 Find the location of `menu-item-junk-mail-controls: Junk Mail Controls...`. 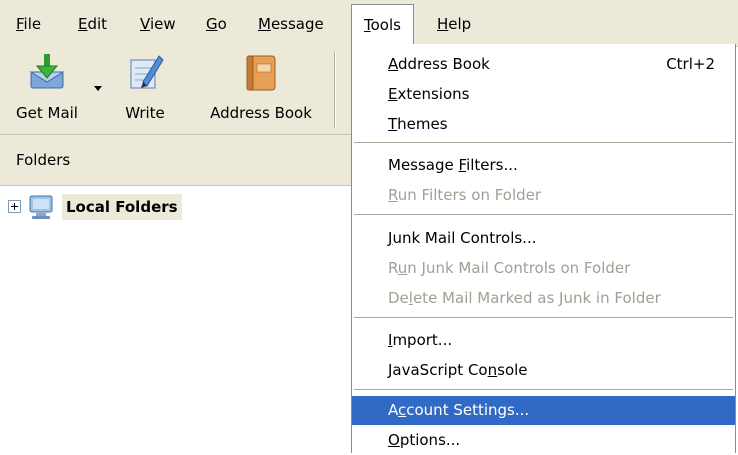

menu-item-junk-mail-controls: Junk Mail Controls... is located at coordinates (543, 238).